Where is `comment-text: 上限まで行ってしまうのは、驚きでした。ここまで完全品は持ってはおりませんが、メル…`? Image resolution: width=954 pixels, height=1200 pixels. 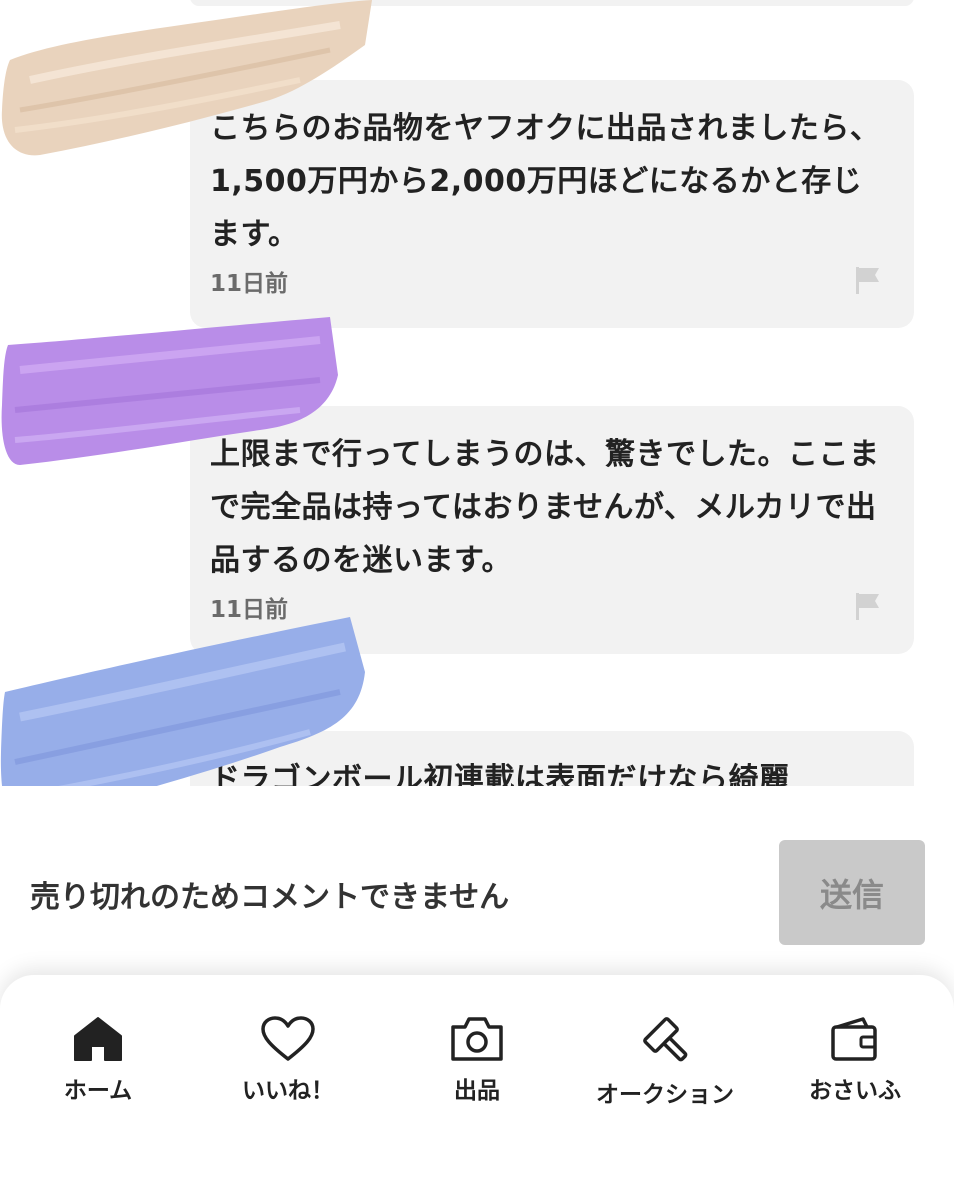 comment-text: 上限まで行ってしまうのは、驚きでした。ここまで完全品は持ってはおりませんが、メル… is located at coordinates (545, 507).